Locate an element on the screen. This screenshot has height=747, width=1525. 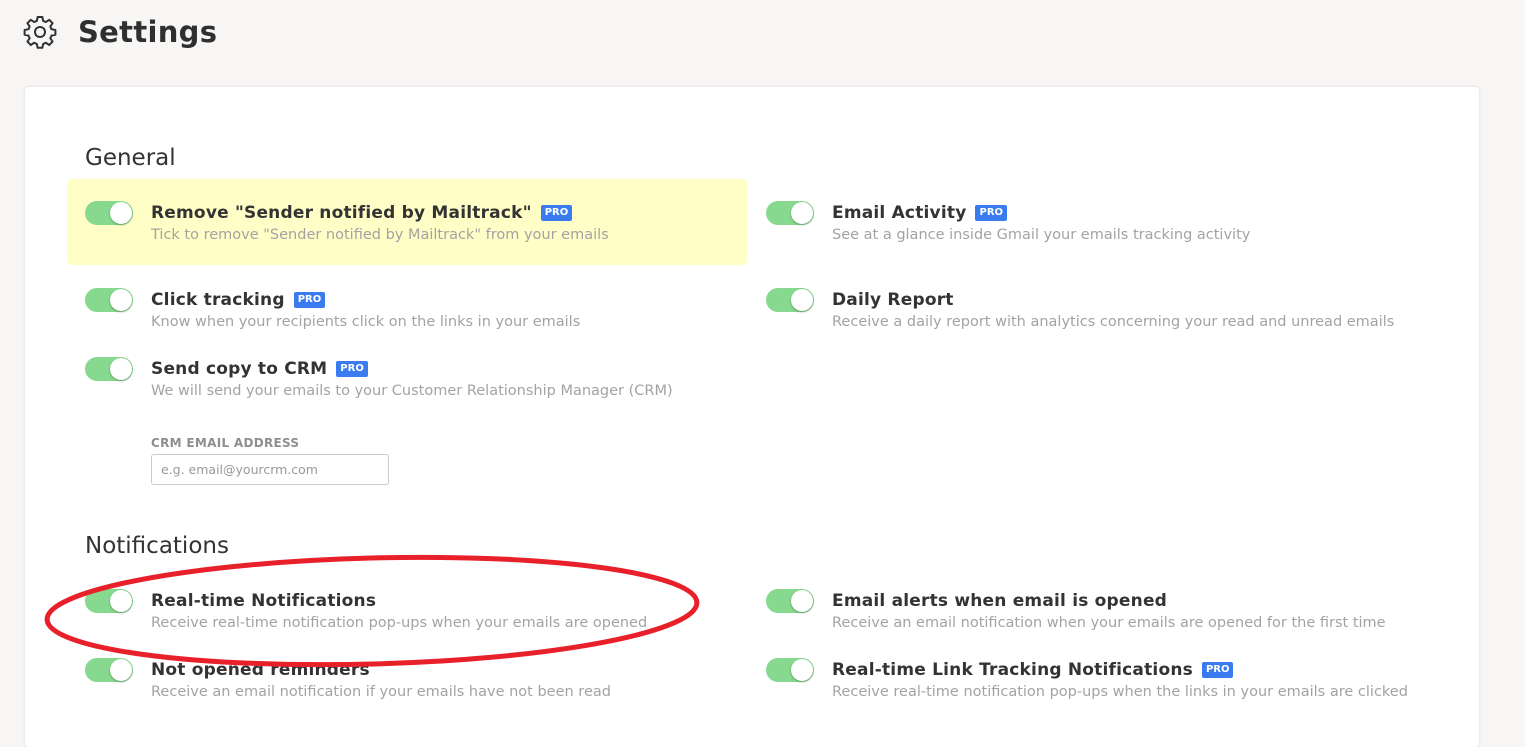
setting-label: Send copy to CRM is located at coordinates (239, 369).